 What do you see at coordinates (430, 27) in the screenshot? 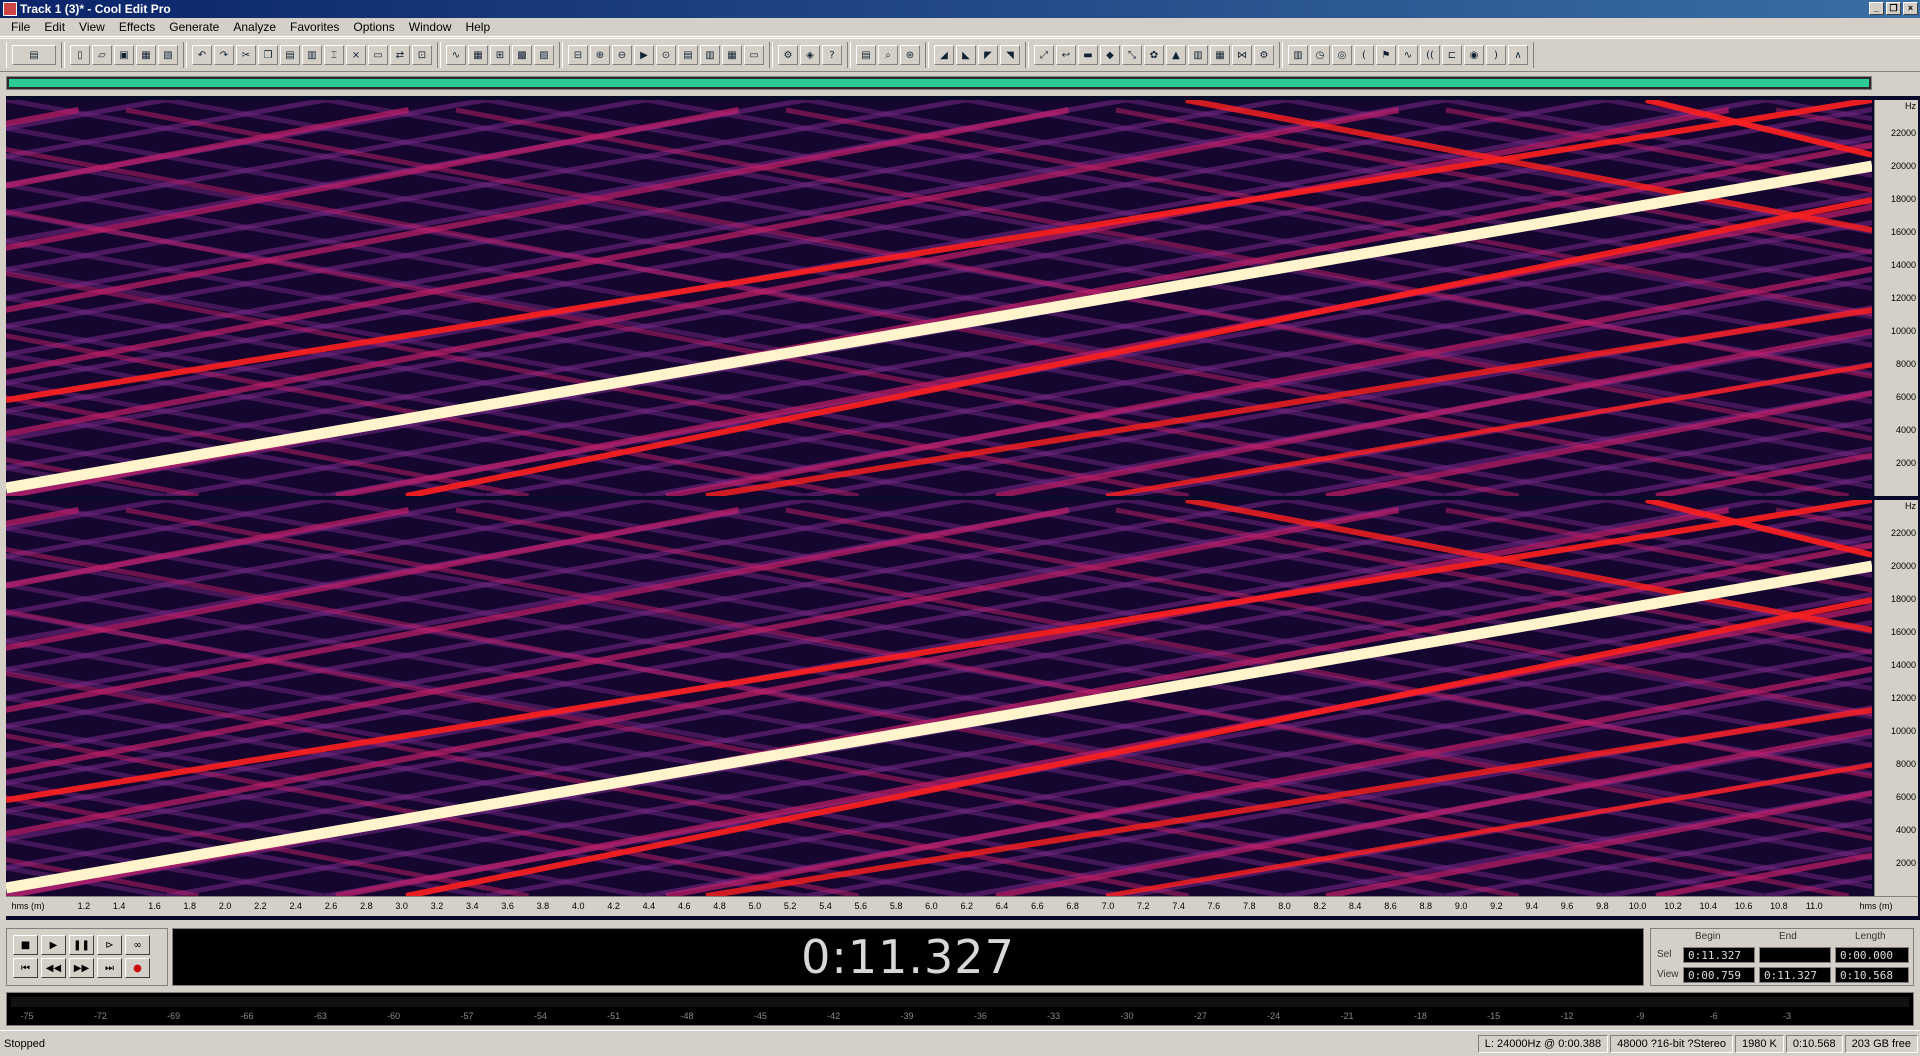
I see `menu-window: Window` at bounding box center [430, 27].